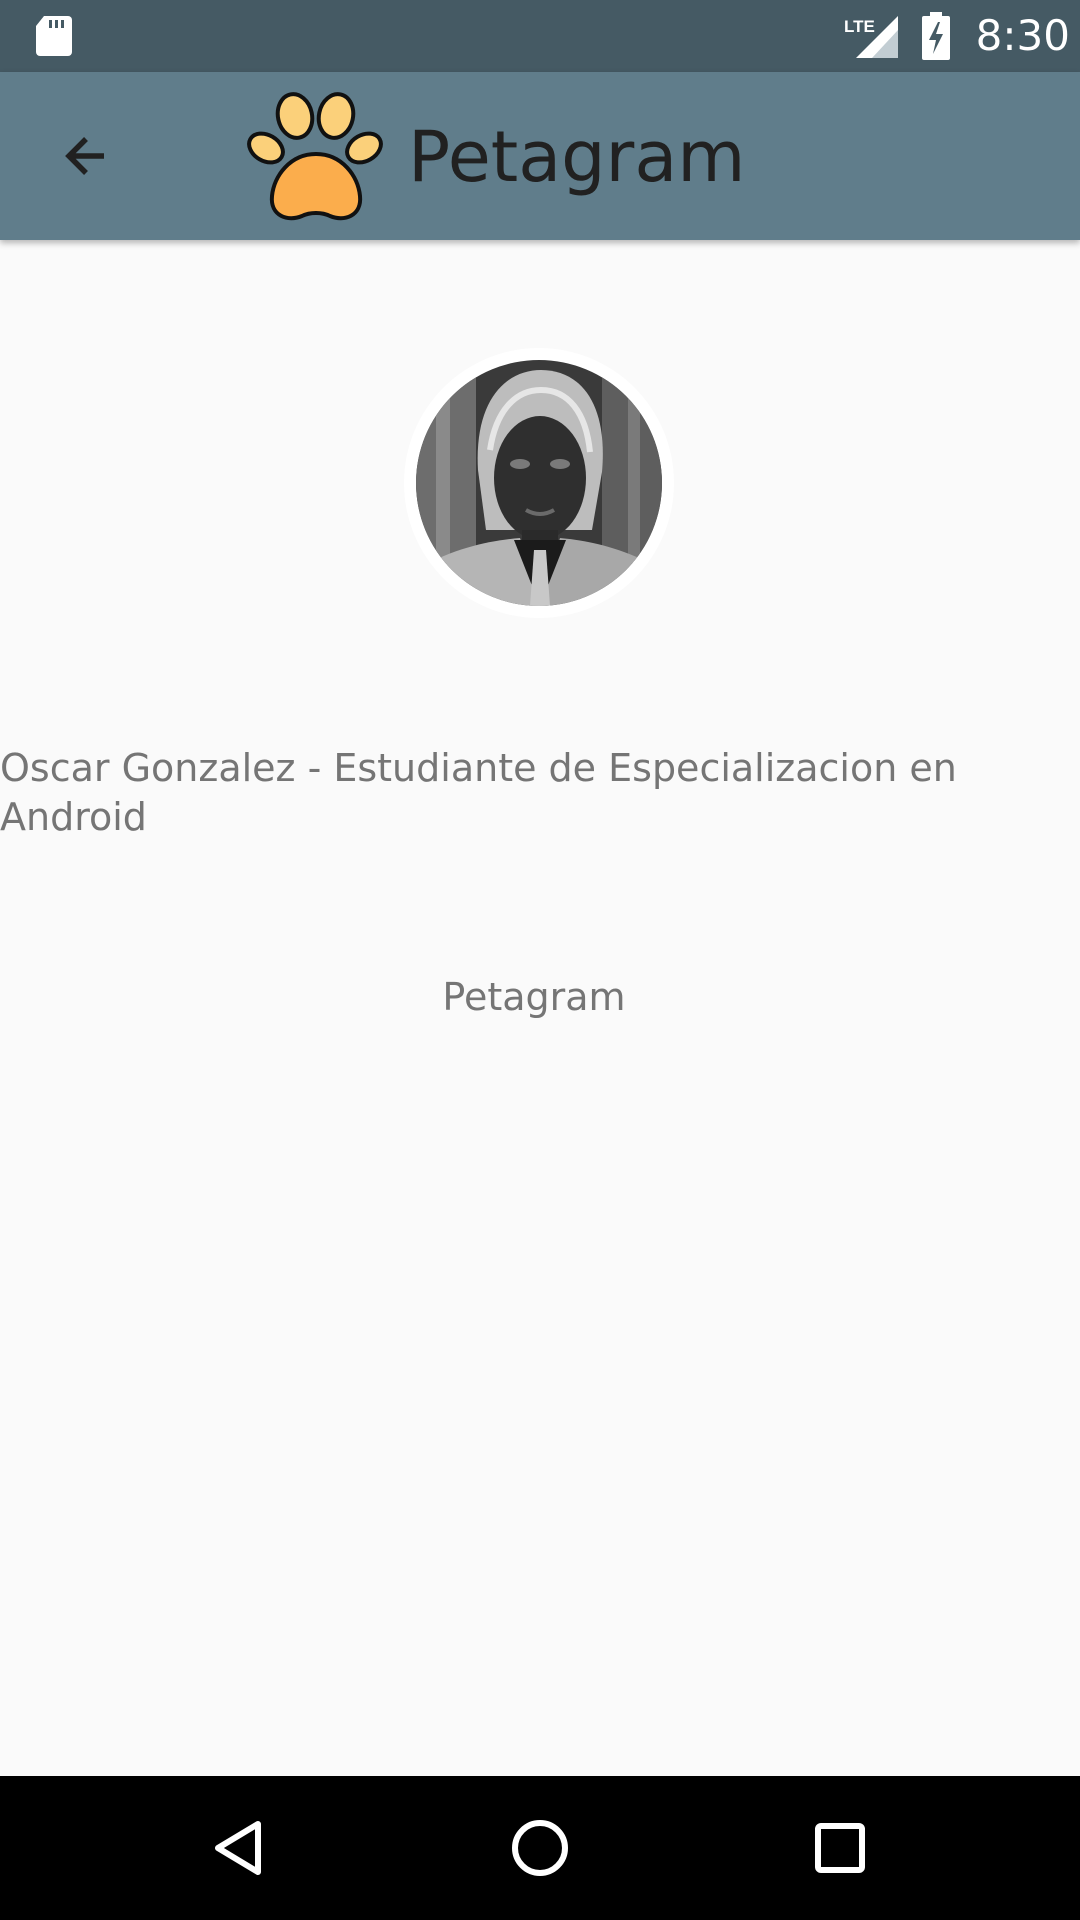 Image resolution: width=1080 pixels, height=1920 pixels. I want to click on profile-photo, so click(539, 483).